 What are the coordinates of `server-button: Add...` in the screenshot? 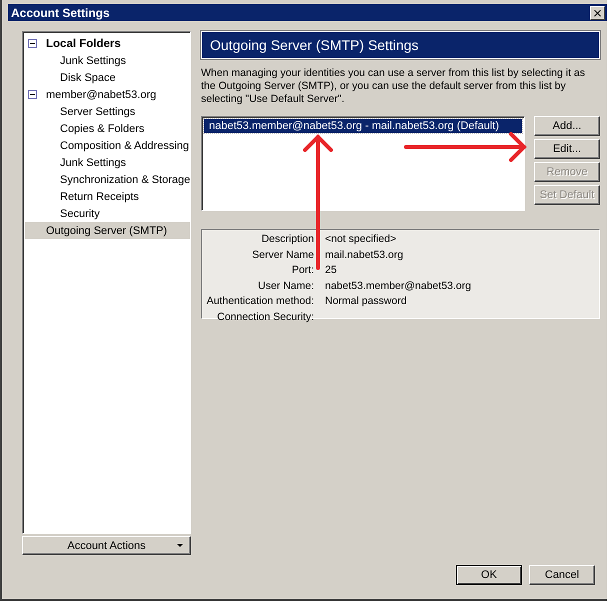 It's located at (567, 126).